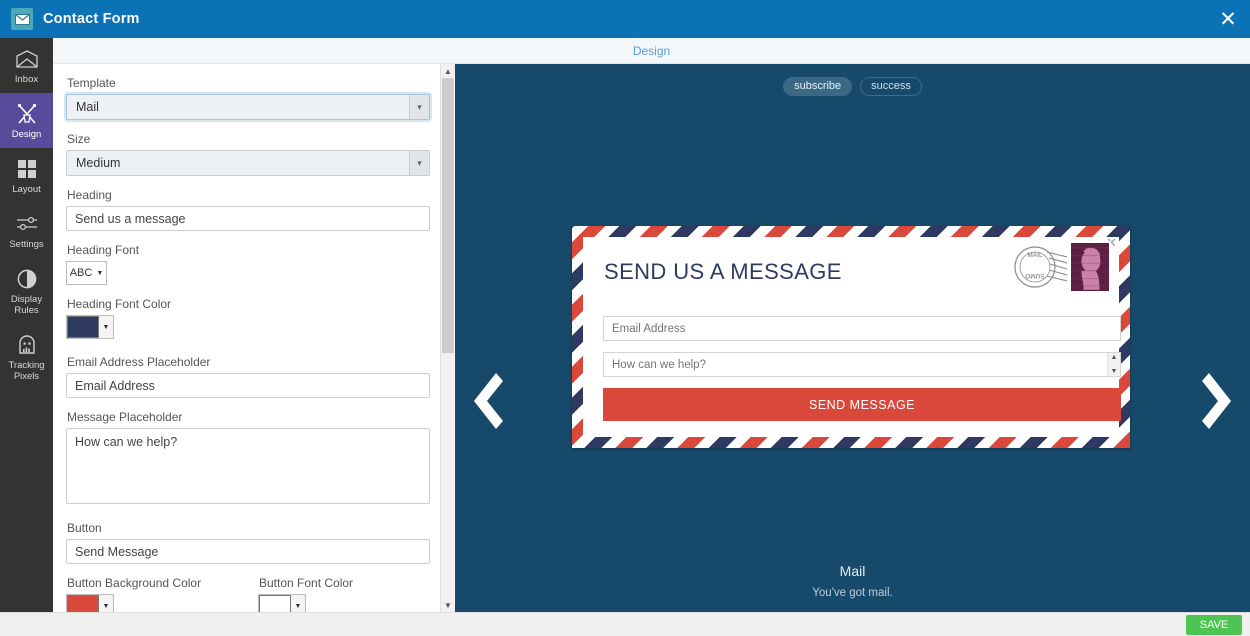 This screenshot has height=636, width=1250. Describe the element at coordinates (26, 224) in the screenshot. I see `sliders-icon` at that location.